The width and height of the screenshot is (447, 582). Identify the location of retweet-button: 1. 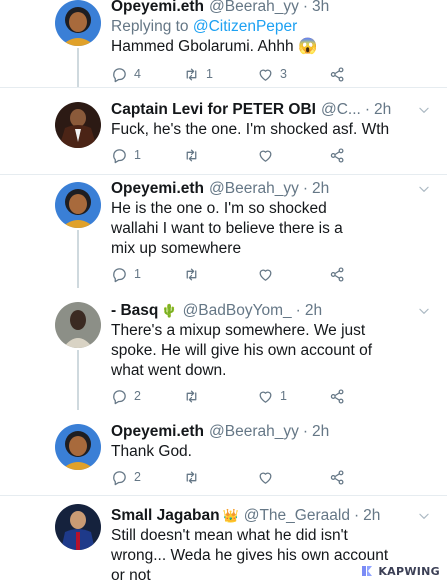
(198, 74).